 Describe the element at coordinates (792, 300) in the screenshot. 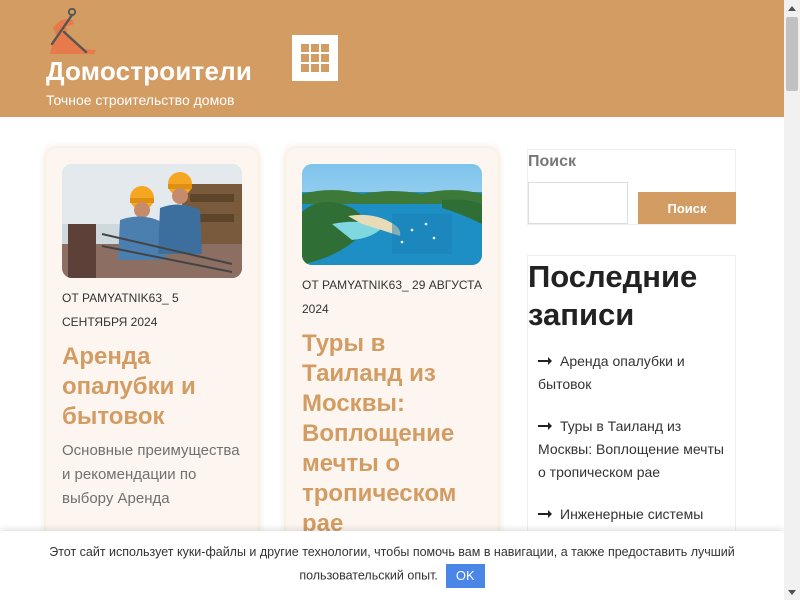

I see `page-scrollbar` at that location.